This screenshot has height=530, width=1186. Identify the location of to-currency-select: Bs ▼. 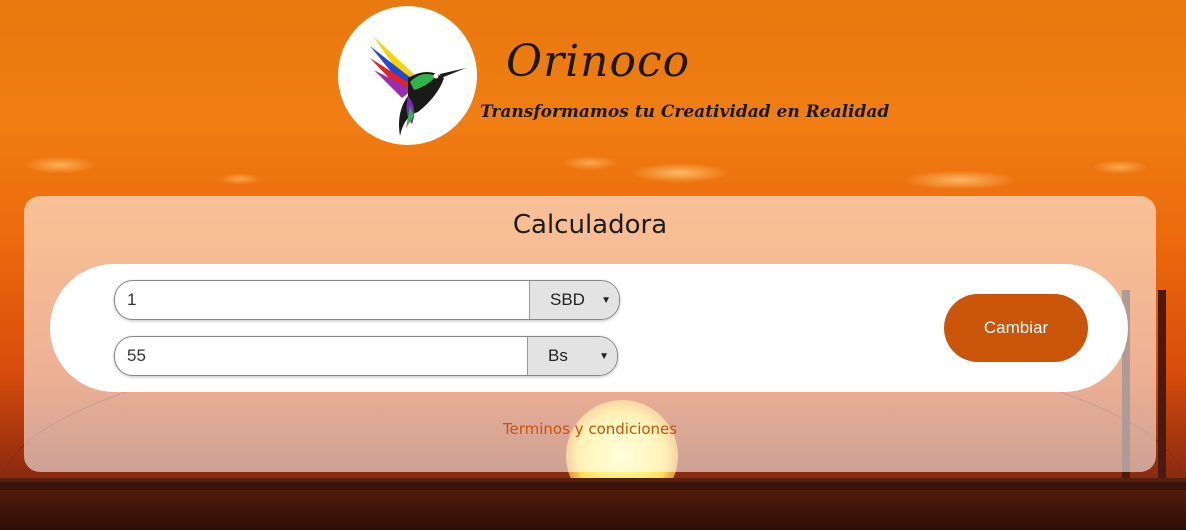
(572, 356).